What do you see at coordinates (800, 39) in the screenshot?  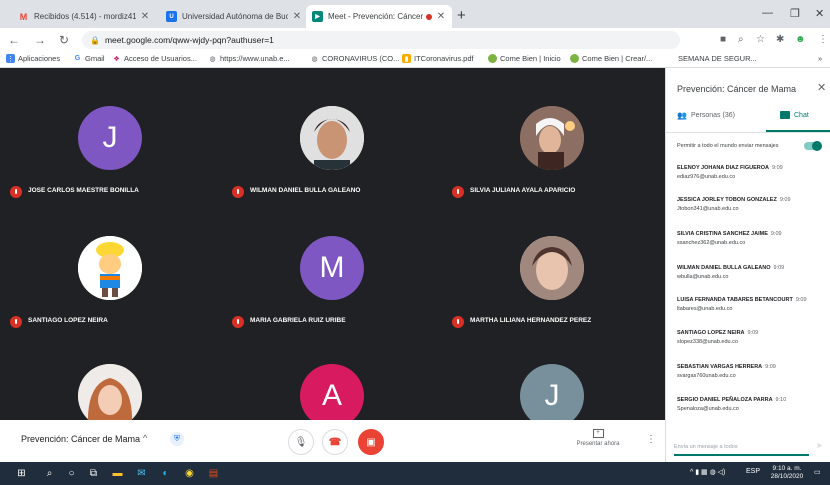 I see `profile-icon: ☻` at bounding box center [800, 39].